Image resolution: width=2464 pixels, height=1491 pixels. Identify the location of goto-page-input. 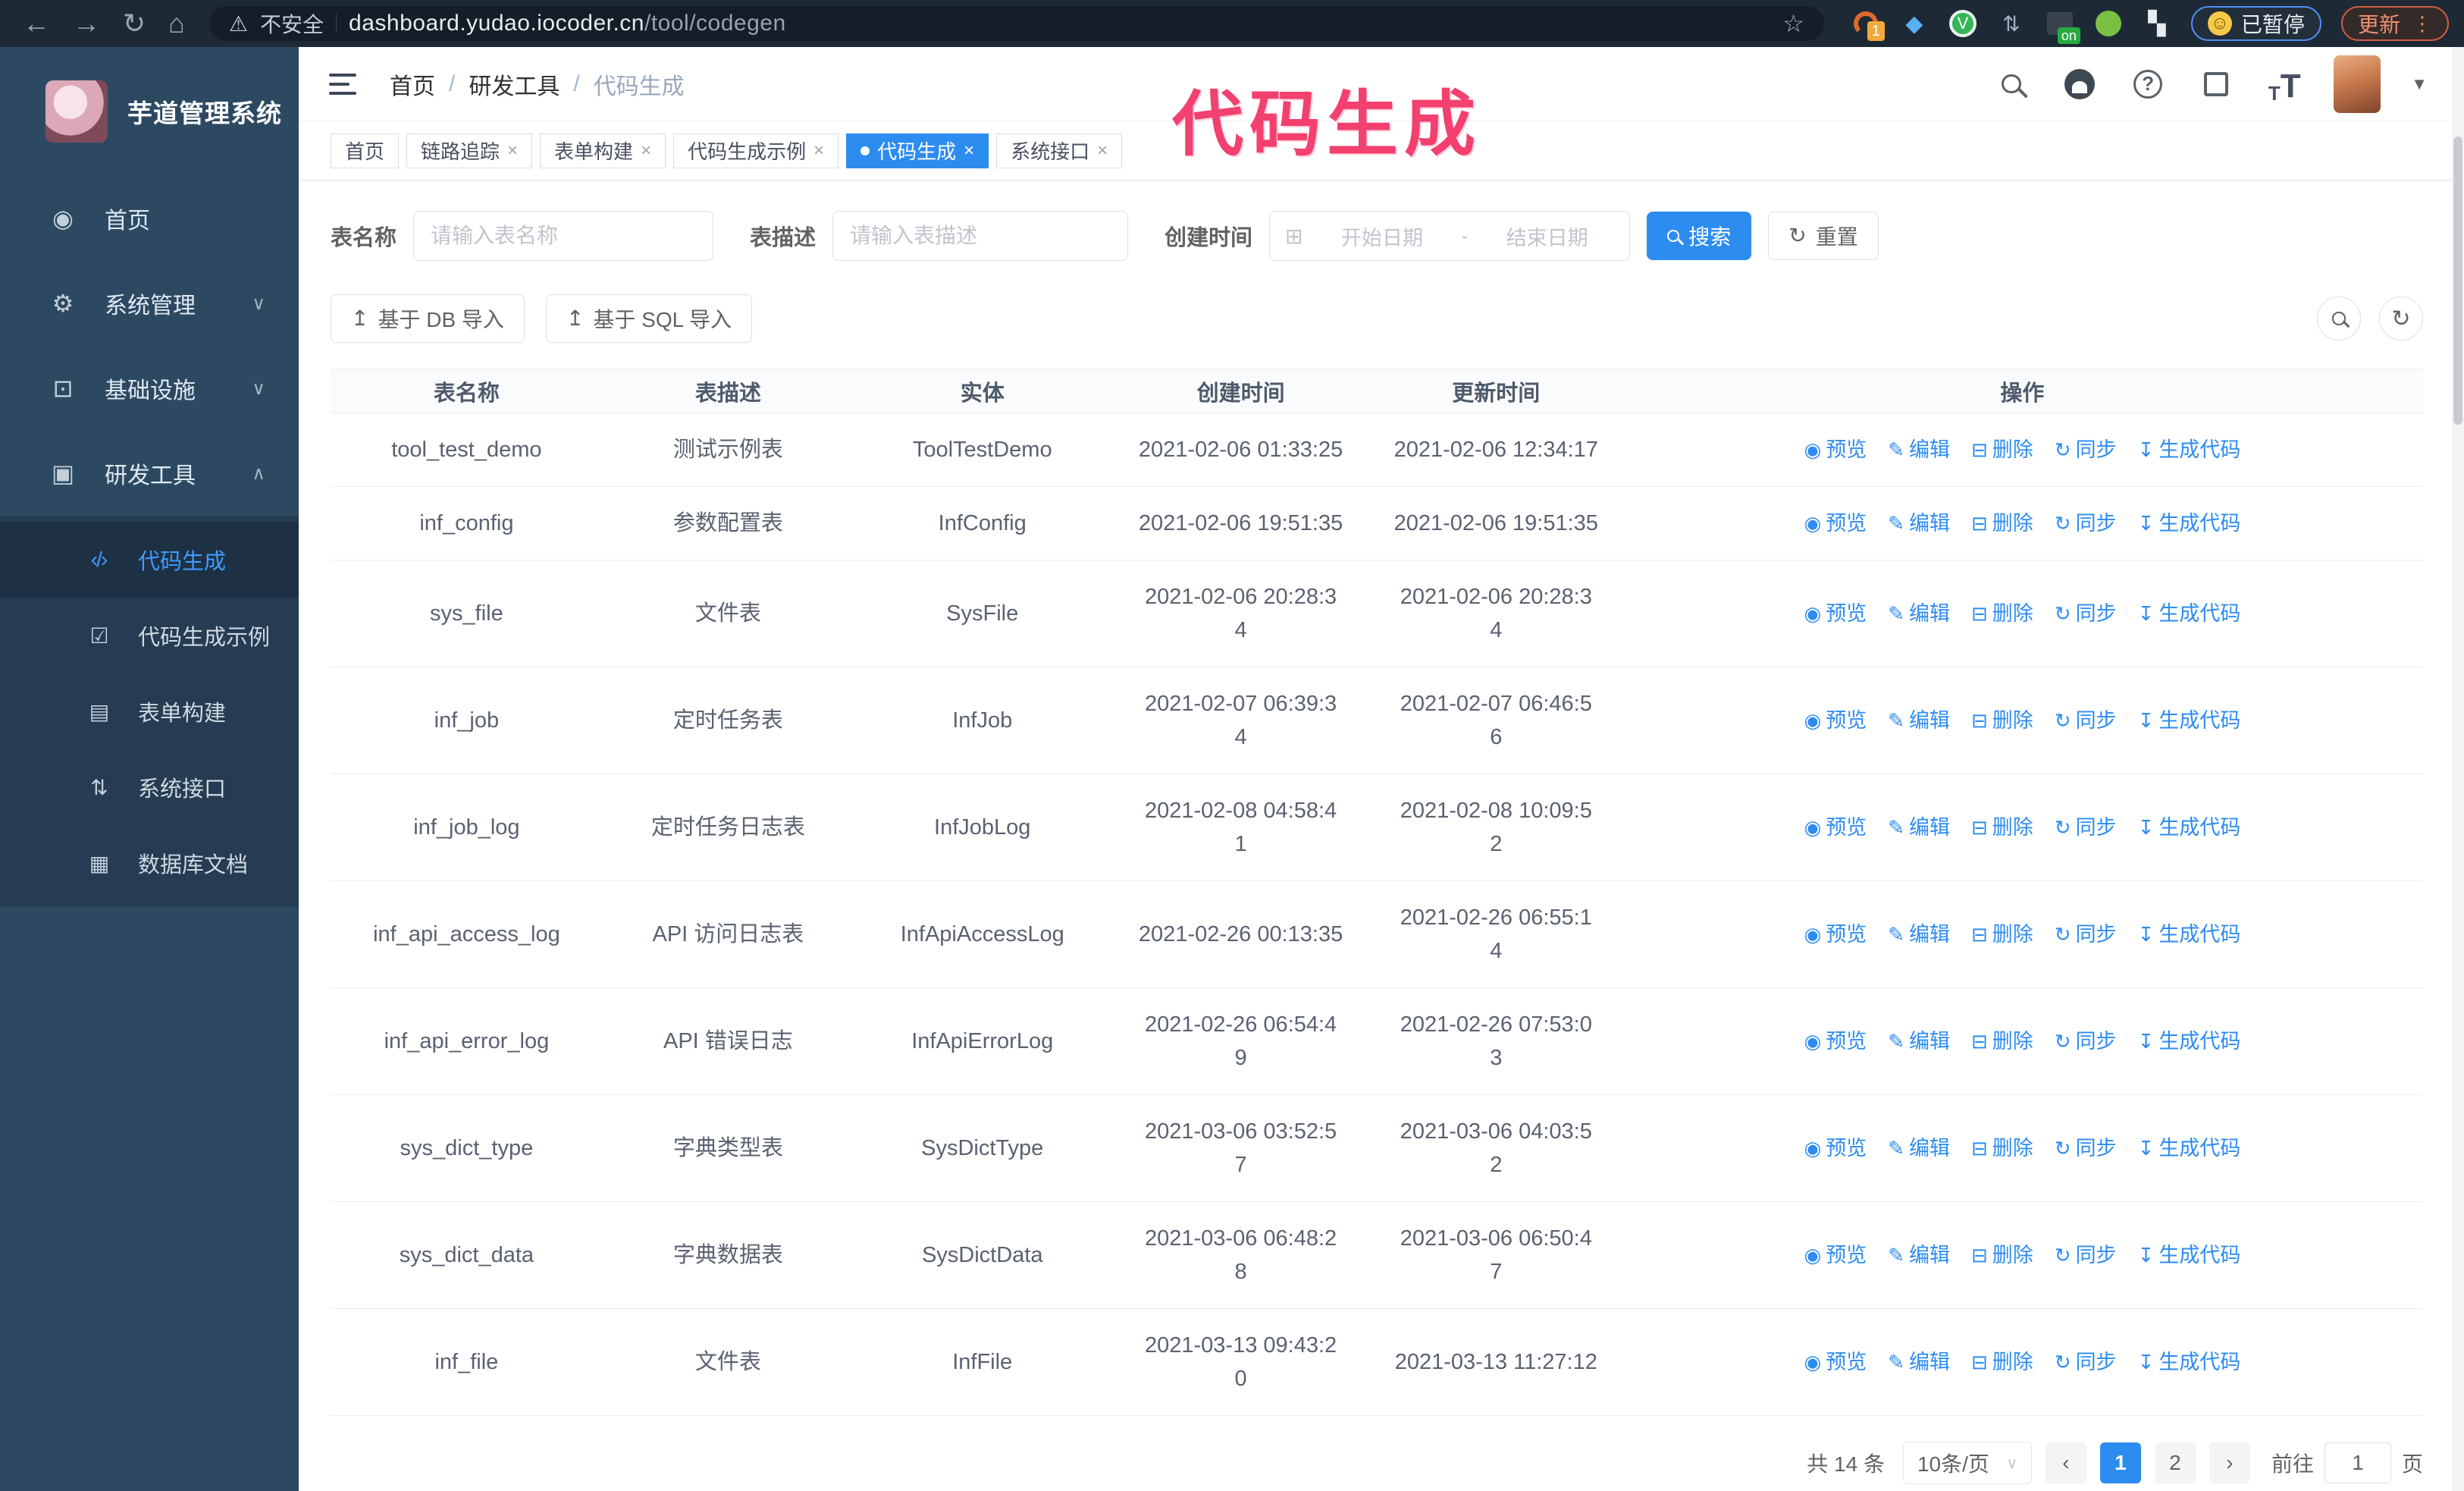
(2357, 1462).